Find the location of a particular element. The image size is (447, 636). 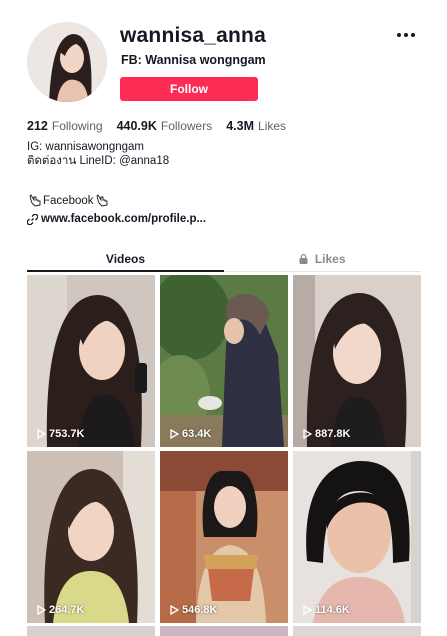

view-count-text: 753.7K is located at coordinates (67, 434).